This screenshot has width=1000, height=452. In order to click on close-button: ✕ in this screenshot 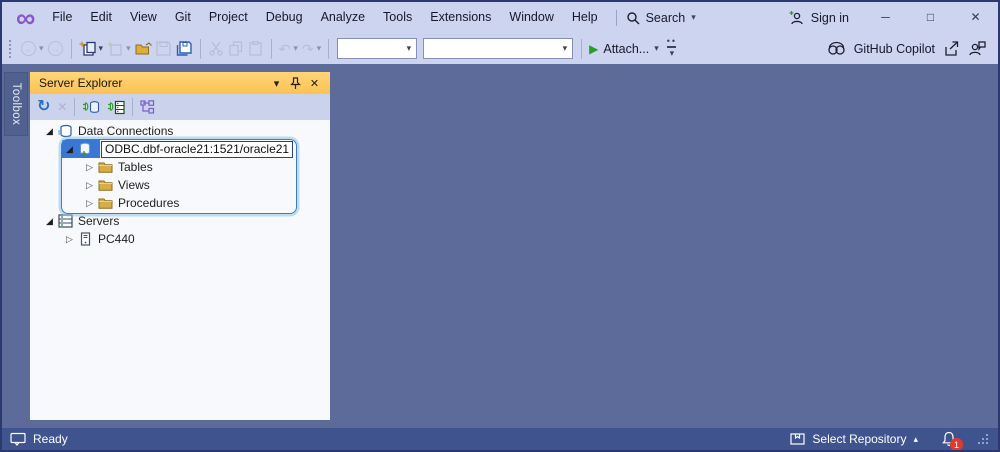, I will do `click(975, 17)`.